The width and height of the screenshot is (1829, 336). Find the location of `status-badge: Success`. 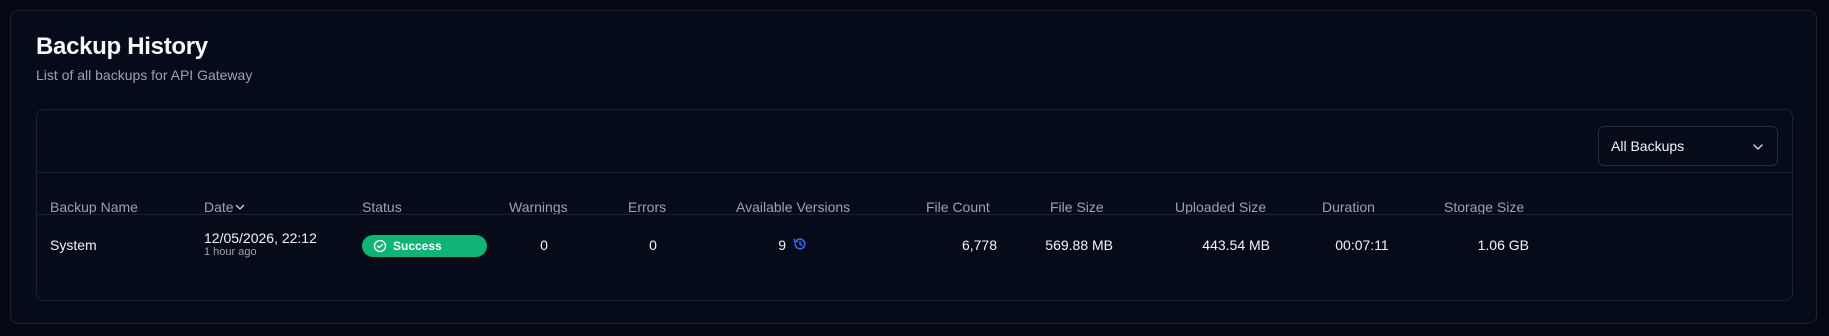

status-badge: Success is located at coordinates (424, 246).